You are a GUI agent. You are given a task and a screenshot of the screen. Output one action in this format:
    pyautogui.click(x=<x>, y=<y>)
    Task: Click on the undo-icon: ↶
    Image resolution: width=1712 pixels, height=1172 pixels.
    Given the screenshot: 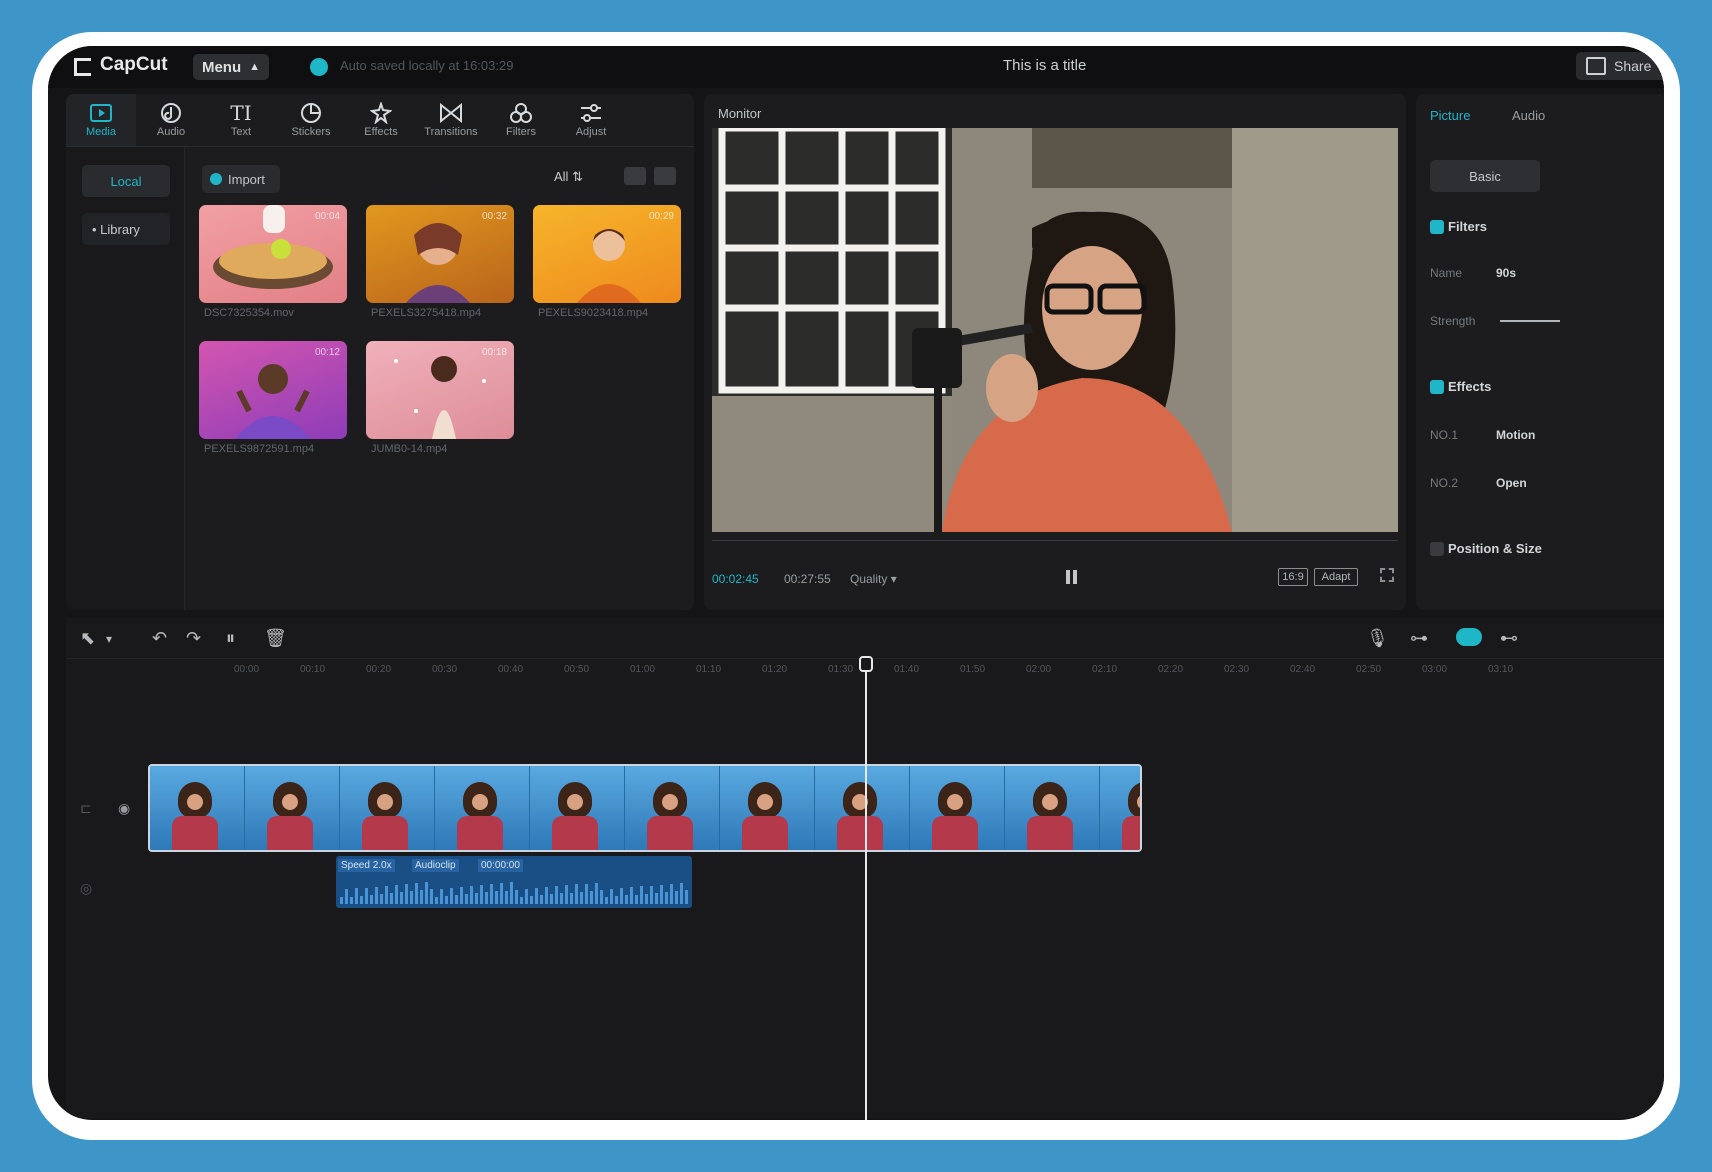 What is the action you would take?
    pyautogui.click(x=159, y=638)
    